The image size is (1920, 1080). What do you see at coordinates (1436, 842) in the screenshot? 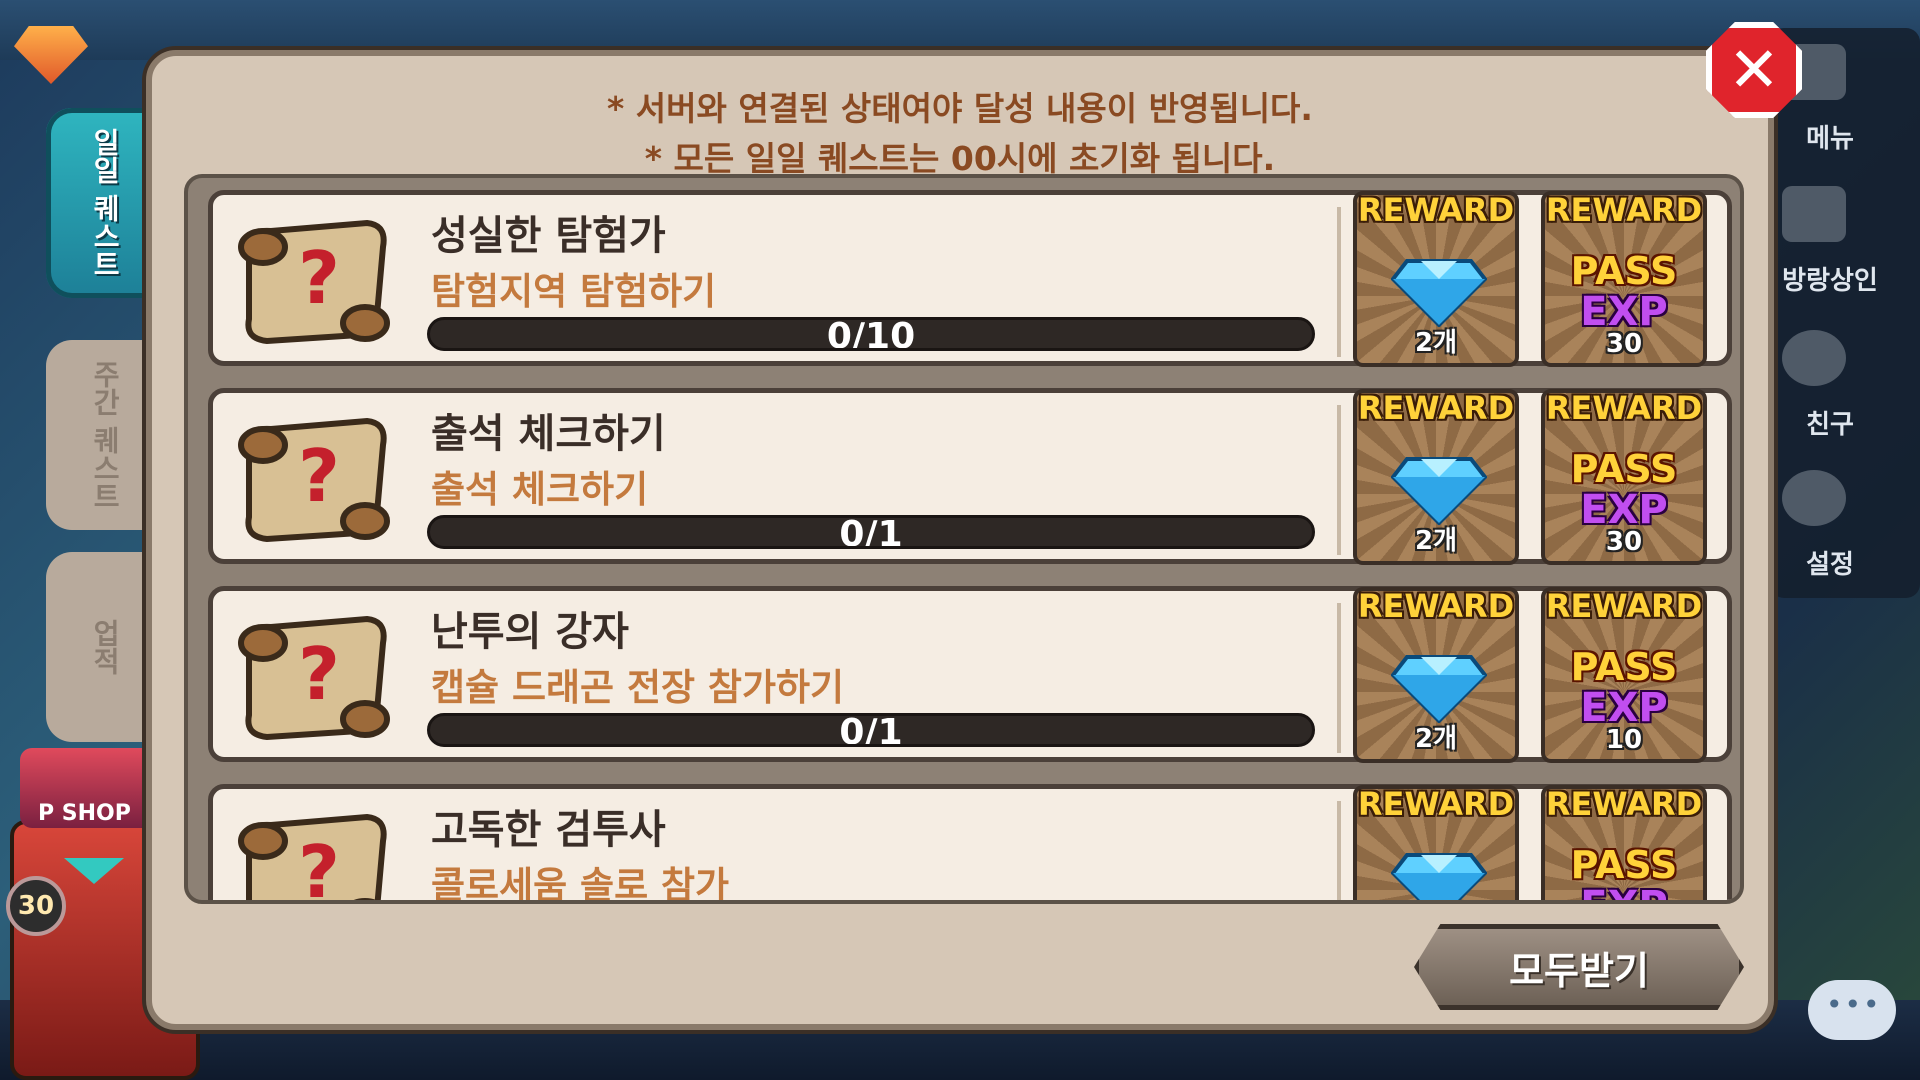
I see `reward-gem-slot: REWARD` at bounding box center [1436, 842].